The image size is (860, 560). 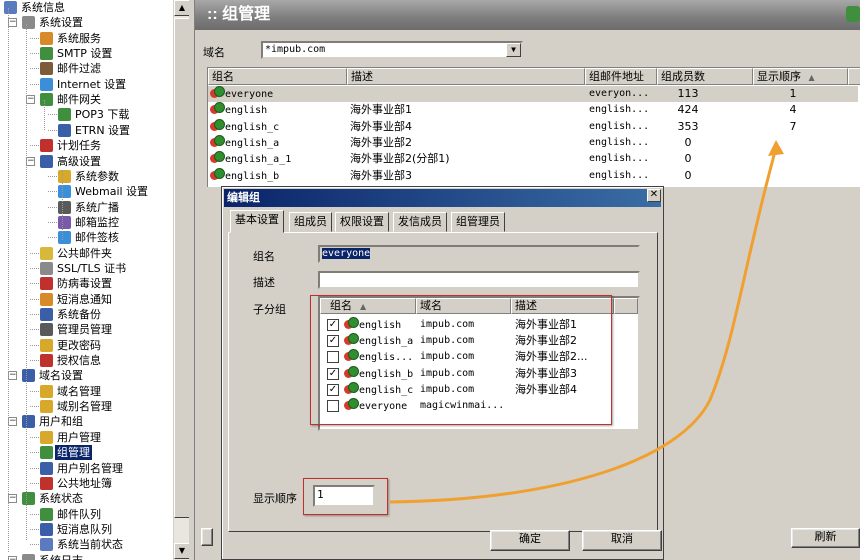 What do you see at coordinates (378, 390) in the screenshot?
I see `subgroup-name: english_c` at bounding box center [378, 390].